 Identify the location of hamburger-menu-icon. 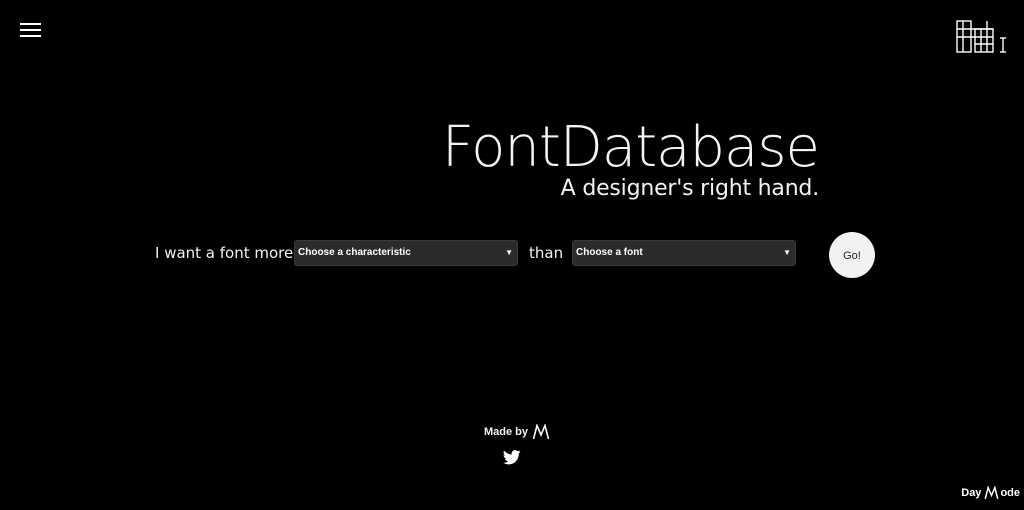
(30, 30).